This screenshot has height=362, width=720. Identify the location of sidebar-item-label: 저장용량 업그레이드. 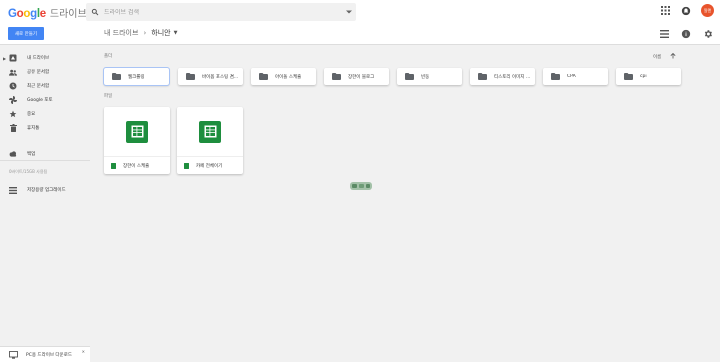
(46, 190).